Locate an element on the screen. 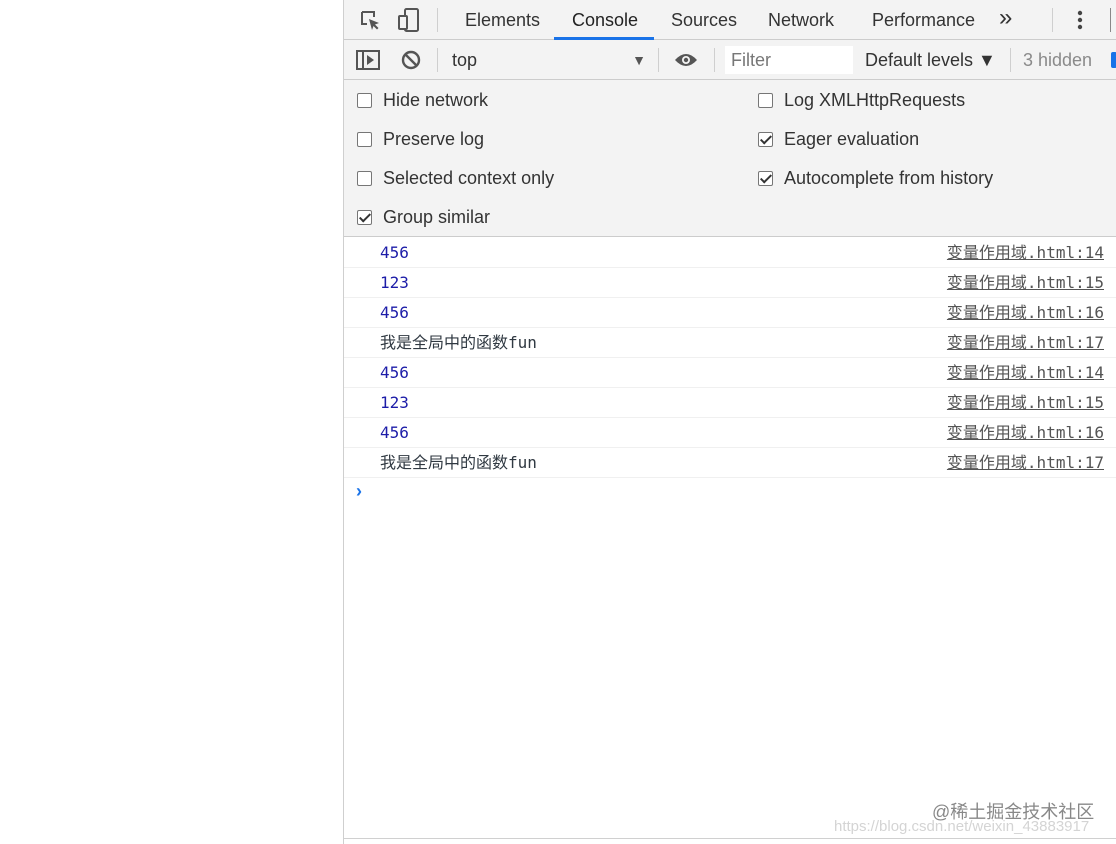 This screenshot has height=844, width=1116. autocomplete-history-checkbox is located at coordinates (765, 178).